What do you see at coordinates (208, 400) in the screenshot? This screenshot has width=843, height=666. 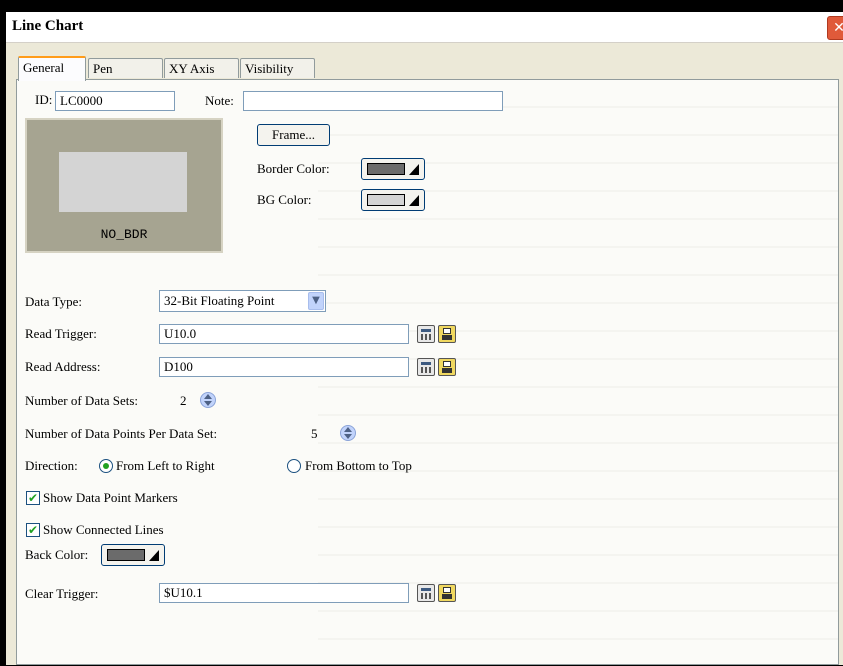 I see `num-data-sets-spinner-icon` at bounding box center [208, 400].